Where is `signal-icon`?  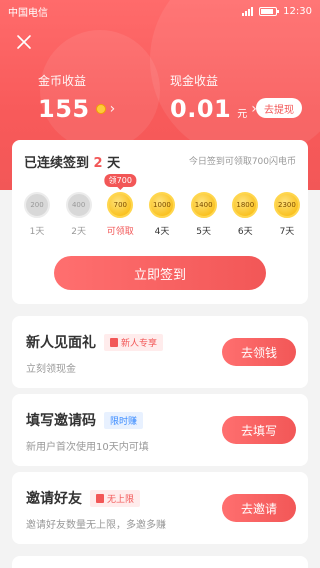 signal-icon is located at coordinates (248, 11).